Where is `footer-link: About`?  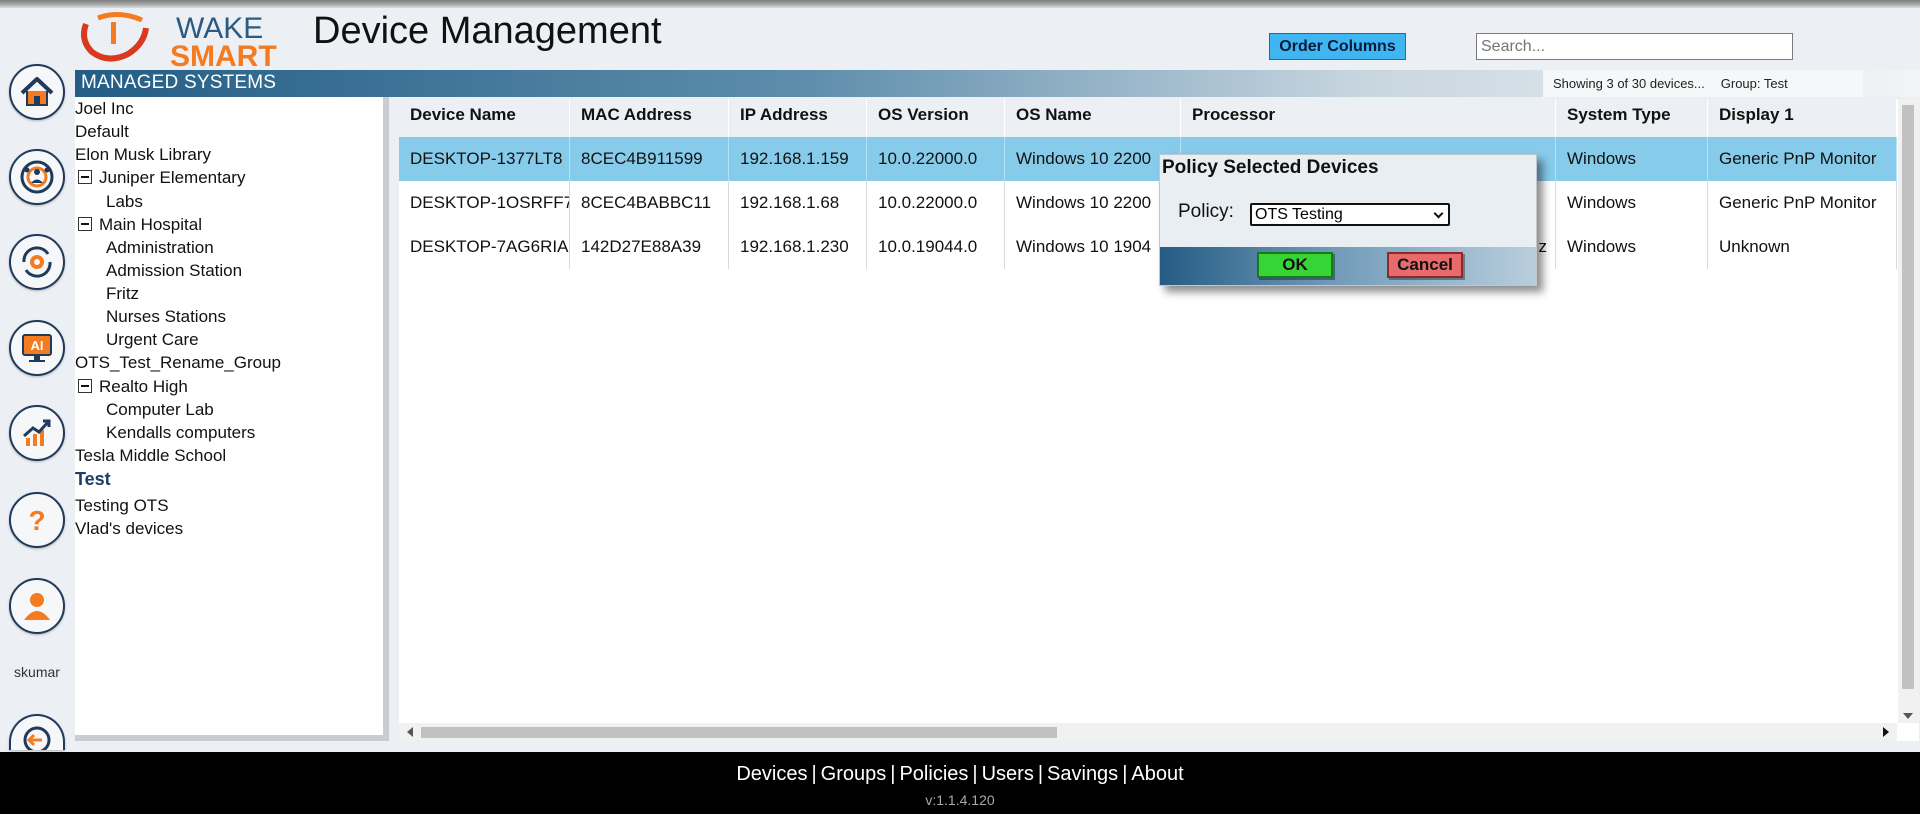 footer-link: About is located at coordinates (1157, 774).